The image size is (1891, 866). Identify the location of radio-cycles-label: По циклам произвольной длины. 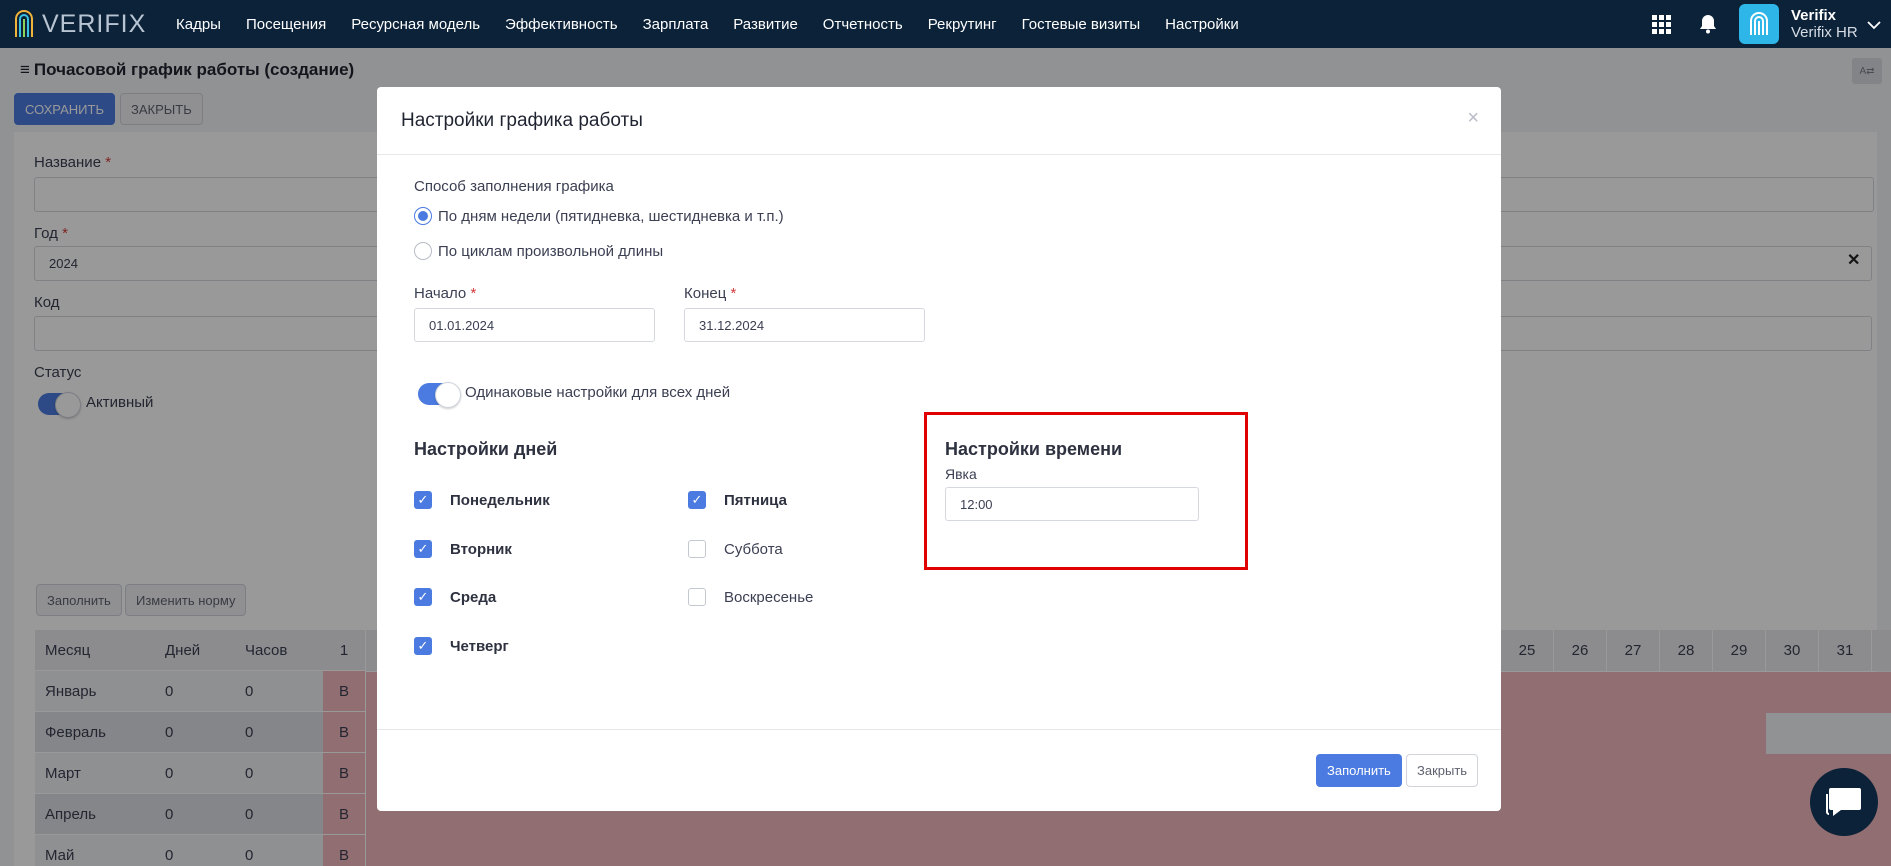
(551, 251).